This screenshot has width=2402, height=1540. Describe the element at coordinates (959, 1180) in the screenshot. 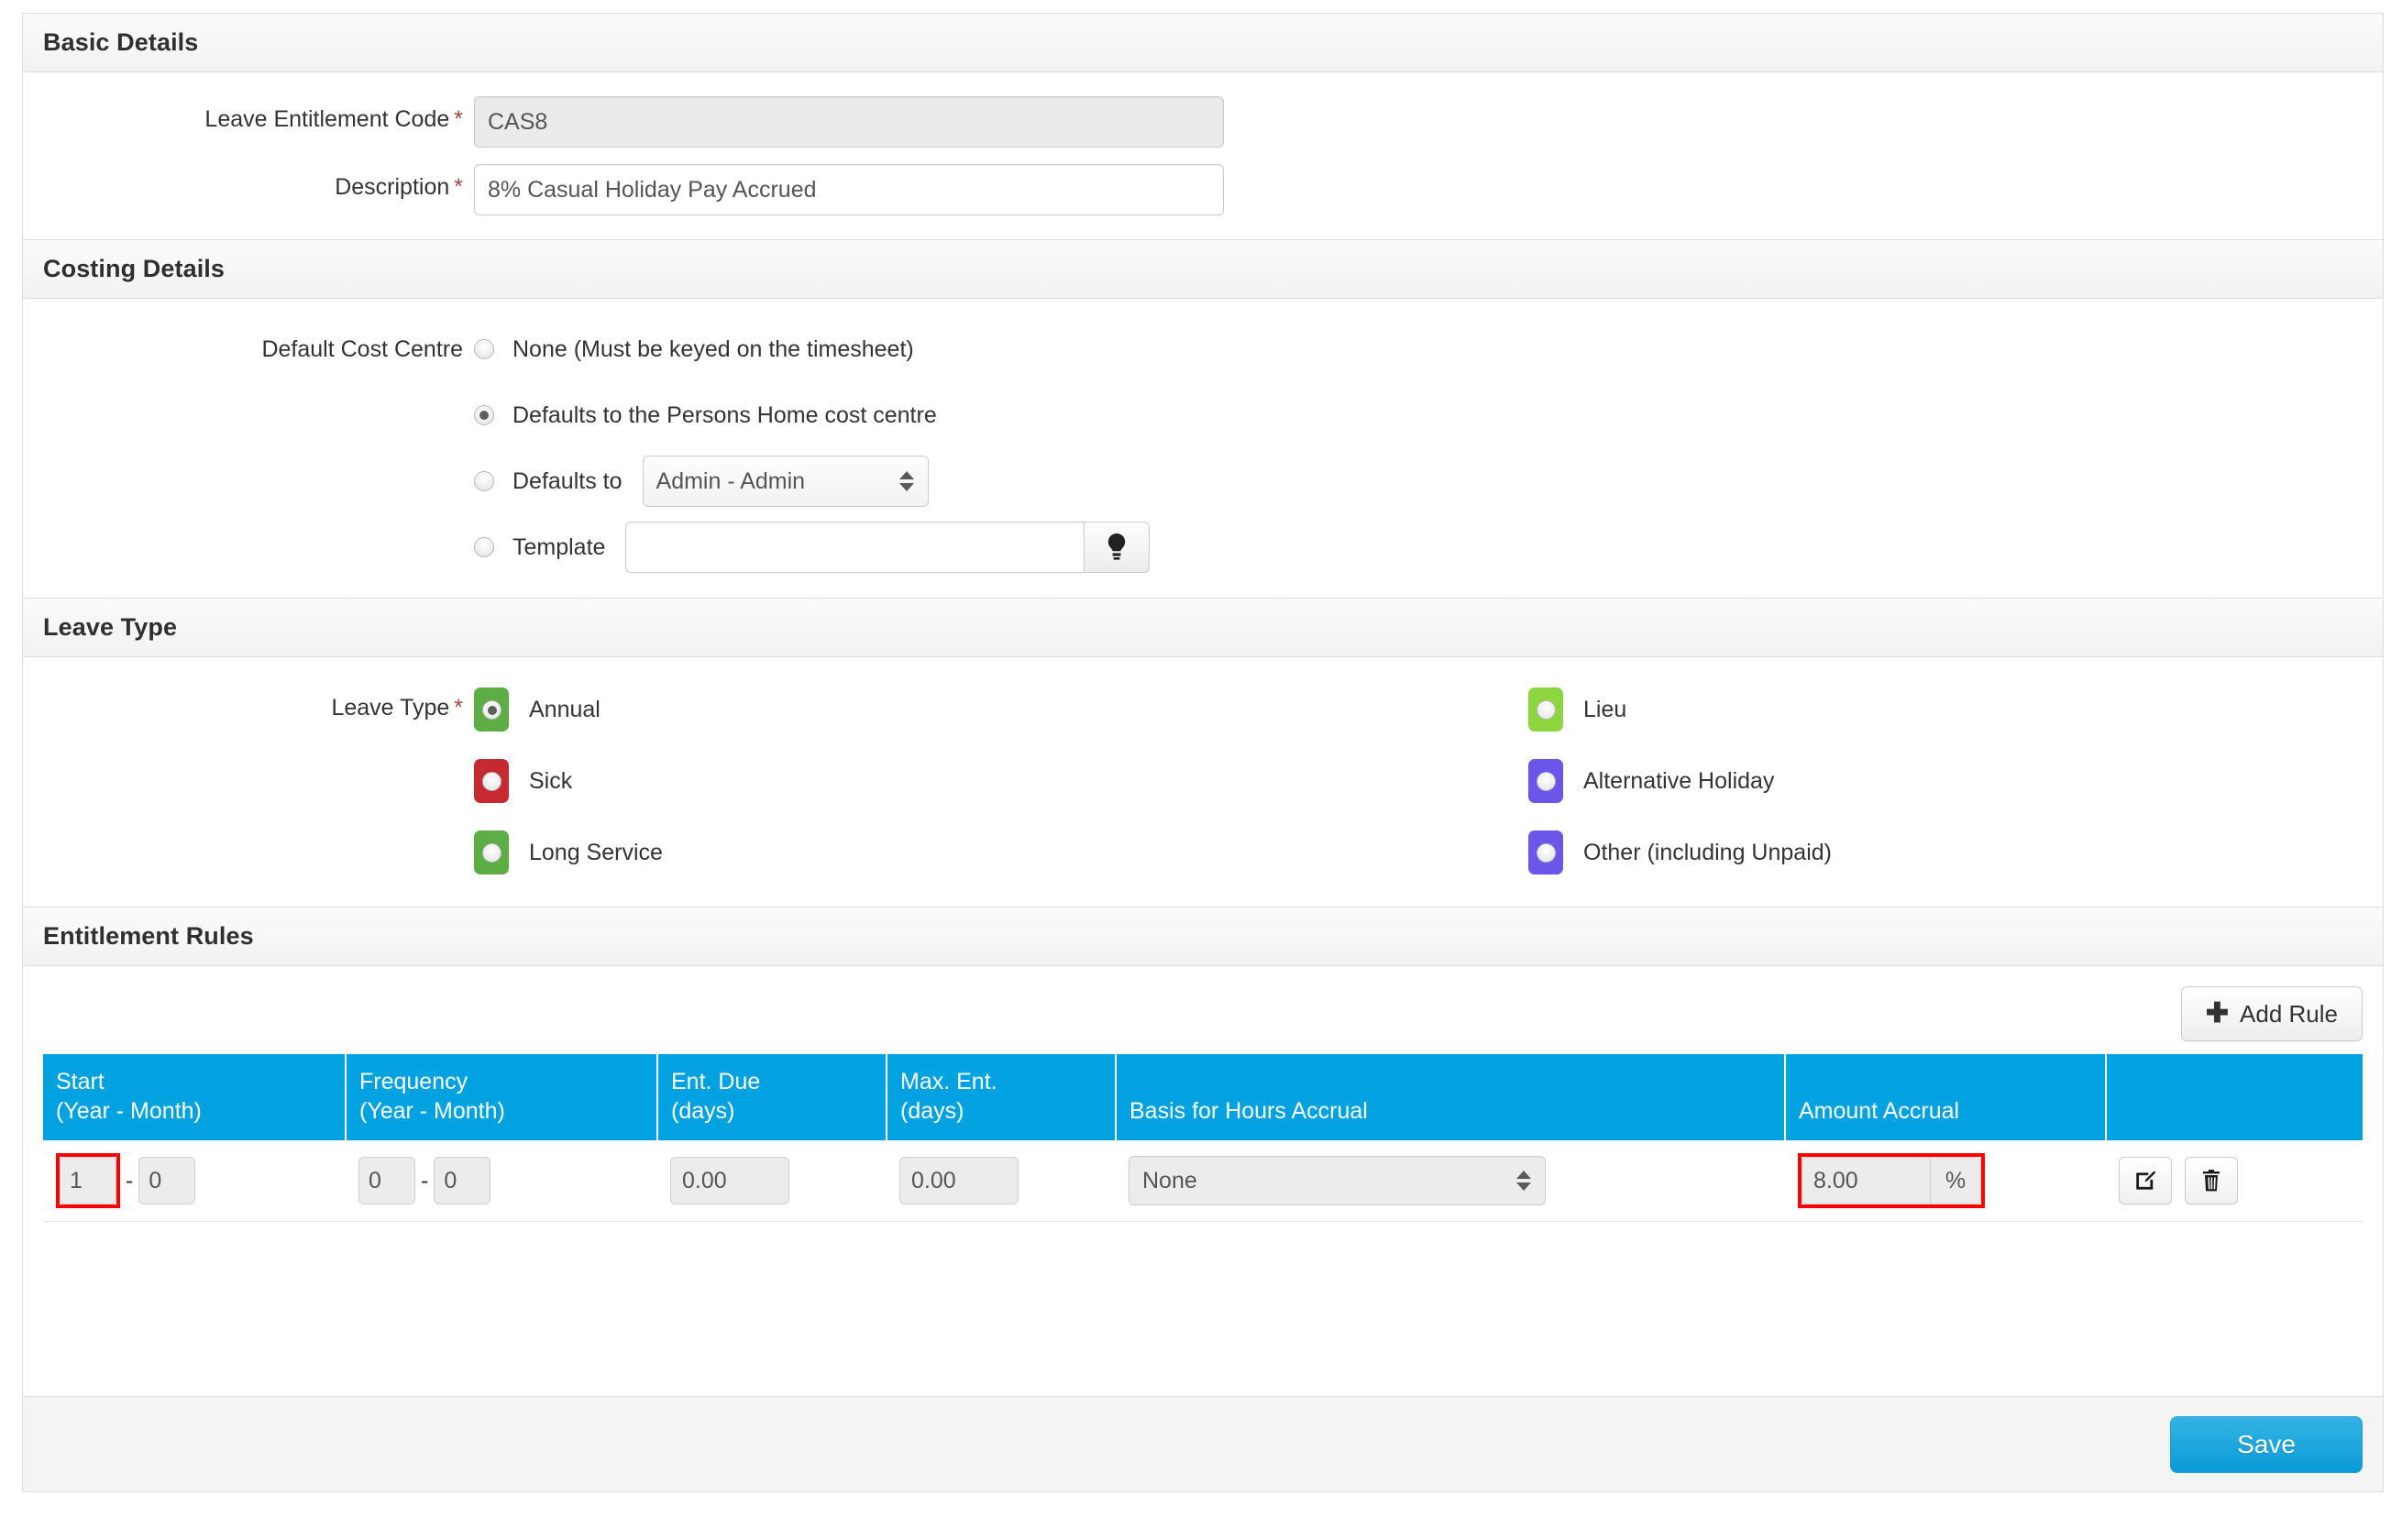

I see `max-ent-input` at that location.